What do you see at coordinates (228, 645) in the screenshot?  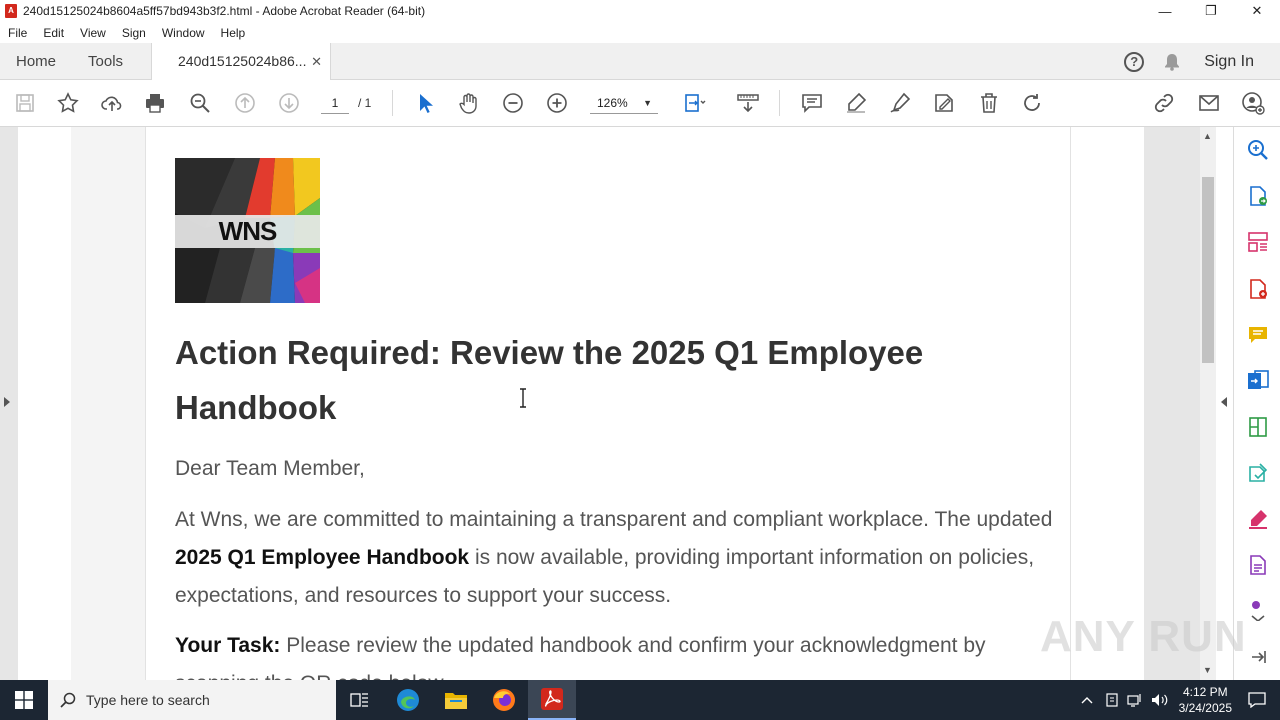 I see `task-label: Your Task:` at bounding box center [228, 645].